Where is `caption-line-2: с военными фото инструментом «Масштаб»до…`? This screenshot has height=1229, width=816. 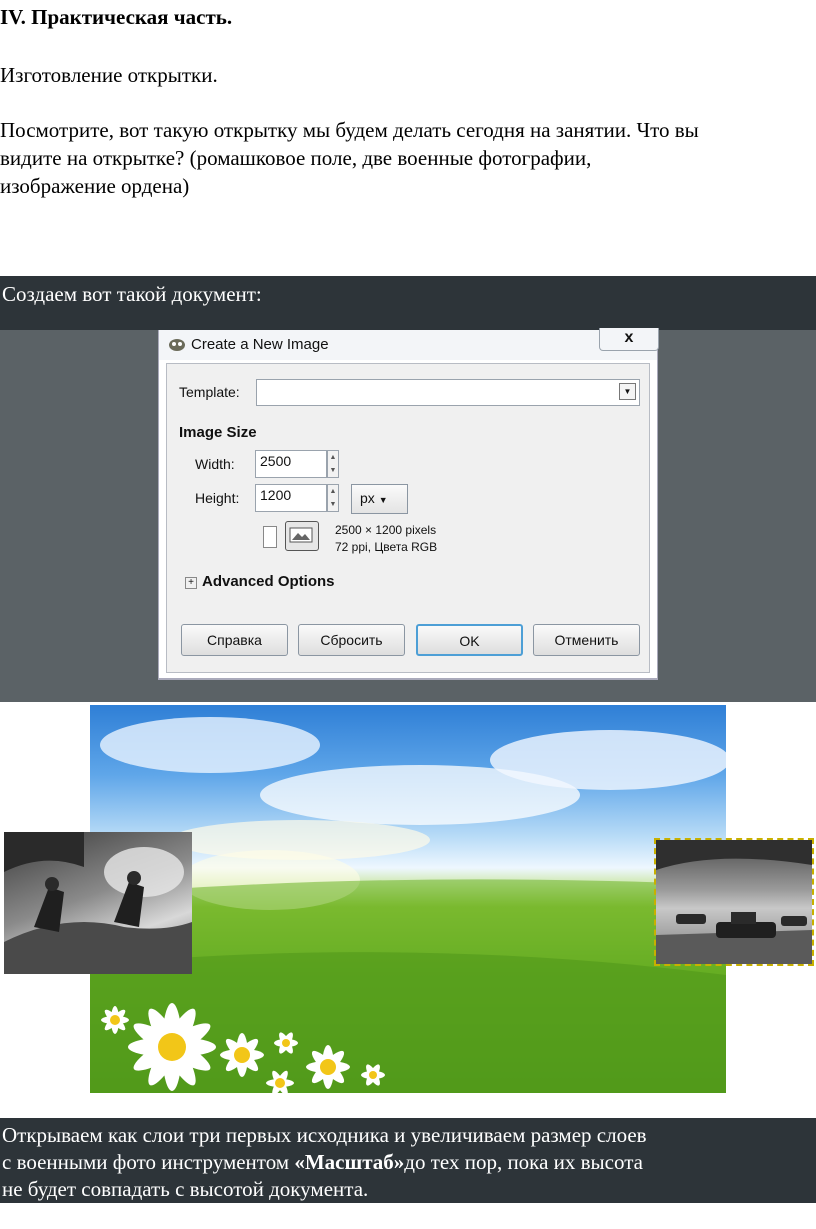
caption-line-2: с военными фото инструментом «Масштаб»до… is located at coordinates (322, 1162).